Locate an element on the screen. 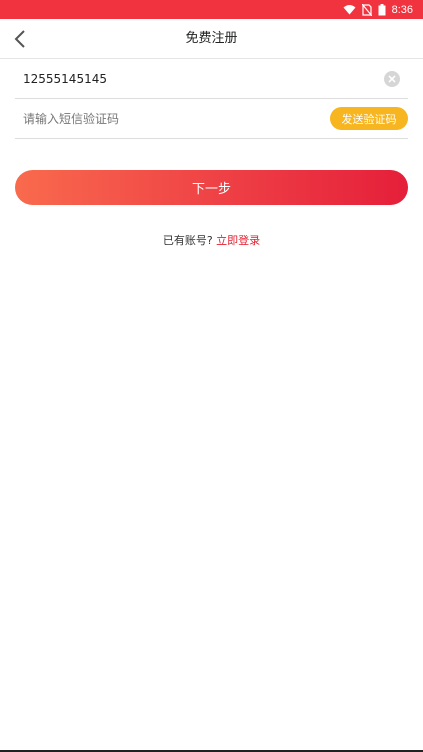 The width and height of the screenshot is (423, 752). next-step-button: 下一步 is located at coordinates (211, 187).